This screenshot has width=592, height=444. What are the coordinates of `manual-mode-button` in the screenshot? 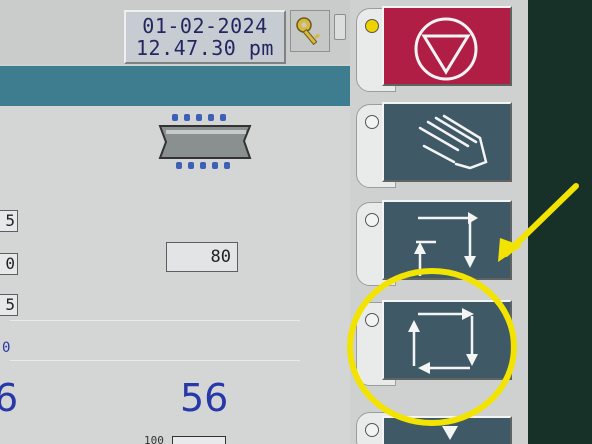 It's located at (447, 142).